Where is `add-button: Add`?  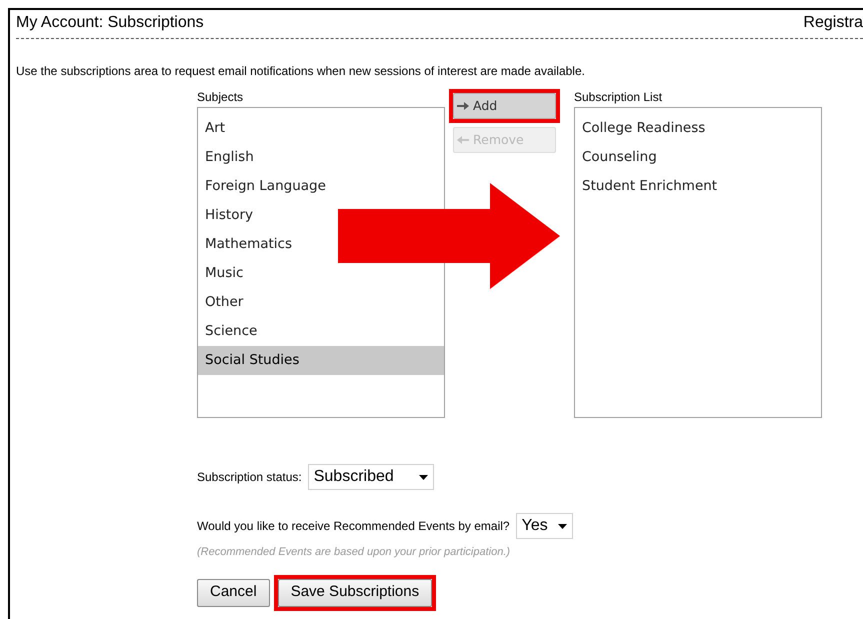 add-button: Add is located at coordinates (504, 106).